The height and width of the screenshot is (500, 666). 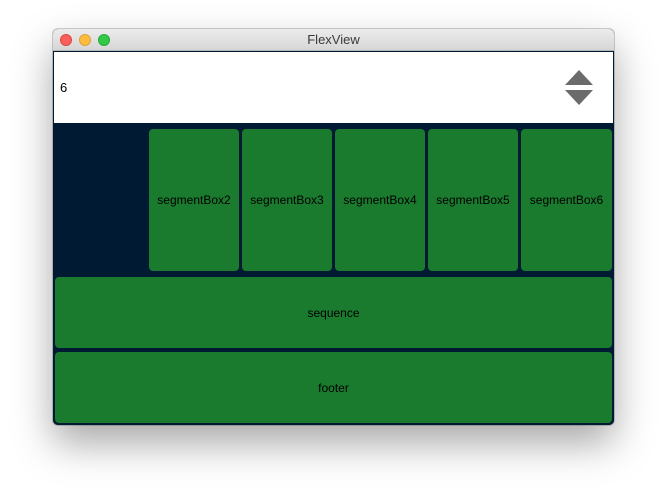 What do you see at coordinates (194, 200) in the screenshot?
I see `segment-box-2: segmentBox2` at bounding box center [194, 200].